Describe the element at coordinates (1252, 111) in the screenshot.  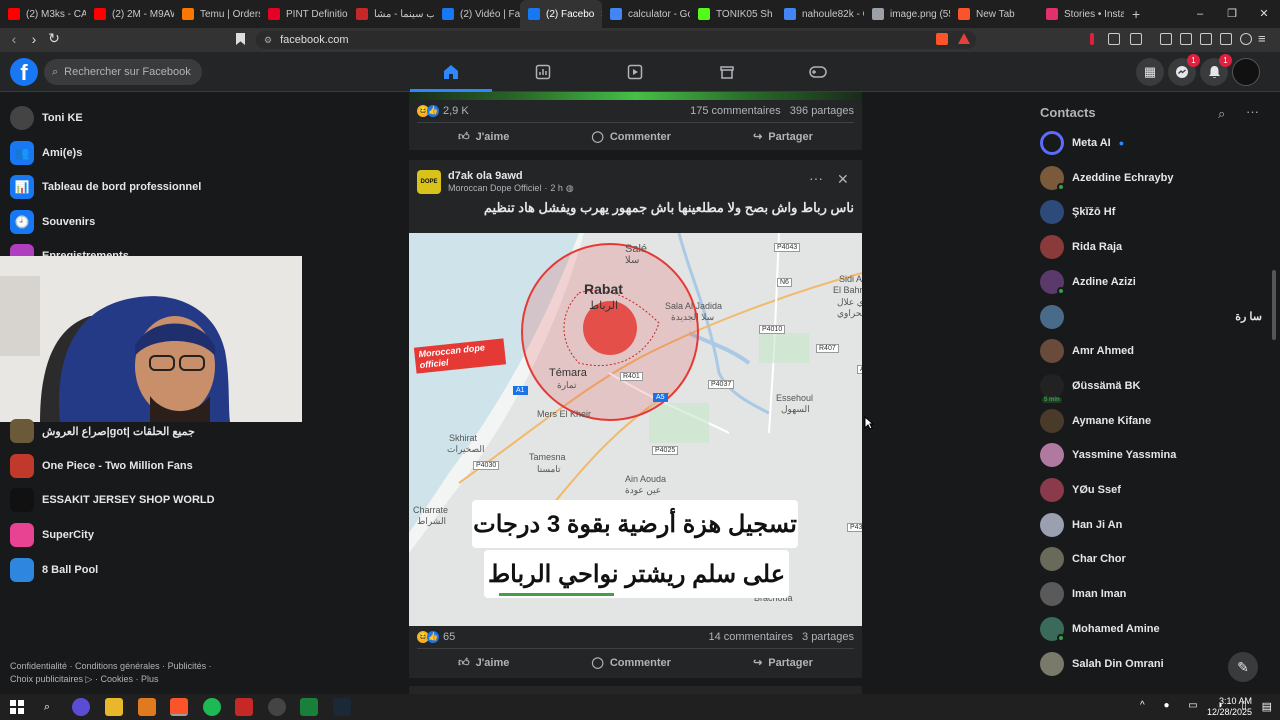
I see `contacts-more-icon: ···` at that location.